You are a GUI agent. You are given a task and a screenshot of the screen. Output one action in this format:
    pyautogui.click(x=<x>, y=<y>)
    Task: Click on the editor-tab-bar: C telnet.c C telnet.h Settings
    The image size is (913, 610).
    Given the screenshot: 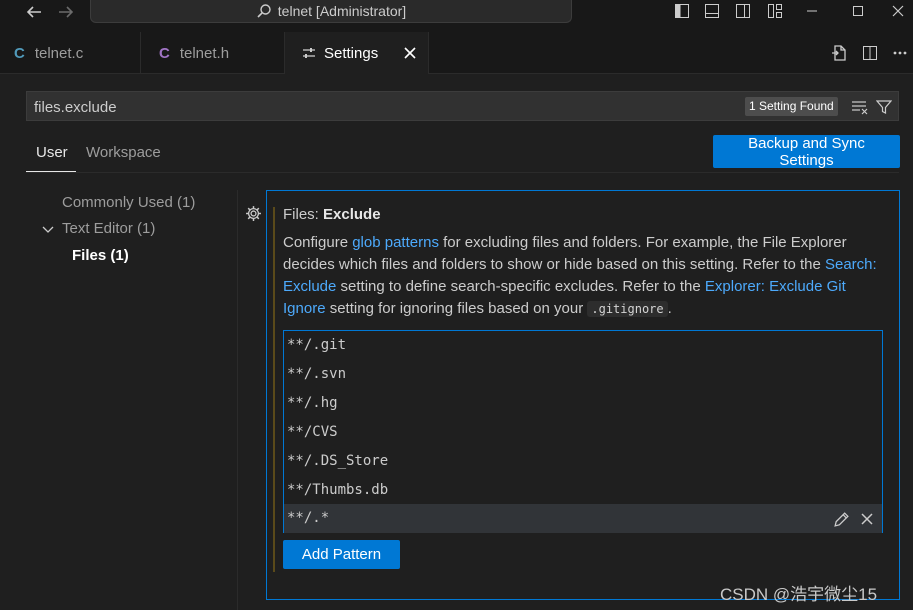 What is the action you would take?
    pyautogui.click(x=456, y=53)
    